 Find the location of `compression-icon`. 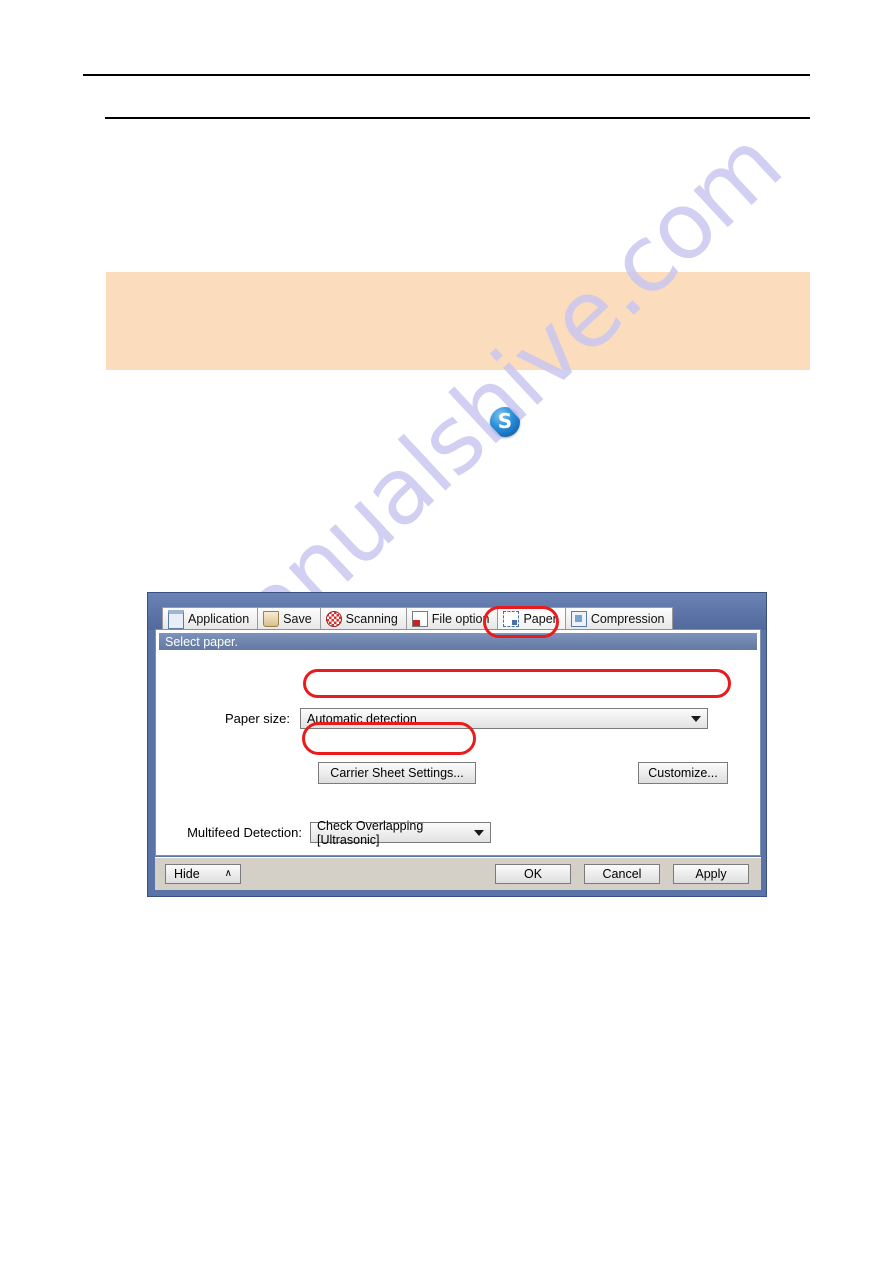

compression-icon is located at coordinates (578, 619).